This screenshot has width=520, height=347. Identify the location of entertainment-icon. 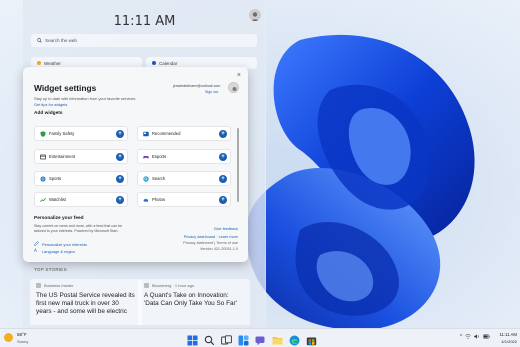
(43, 157).